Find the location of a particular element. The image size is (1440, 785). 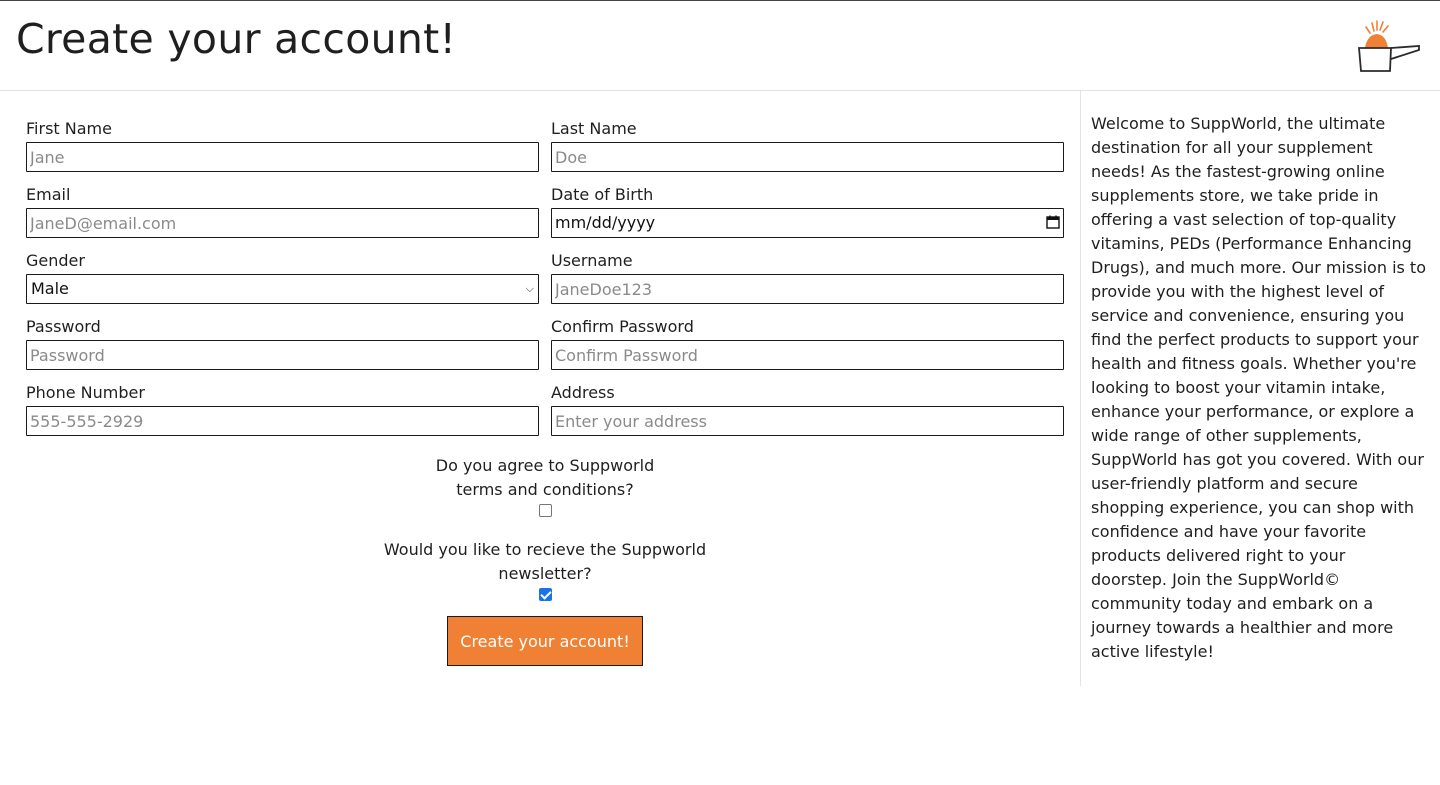

supplement-scoop-icon is located at coordinates (1389, 46).